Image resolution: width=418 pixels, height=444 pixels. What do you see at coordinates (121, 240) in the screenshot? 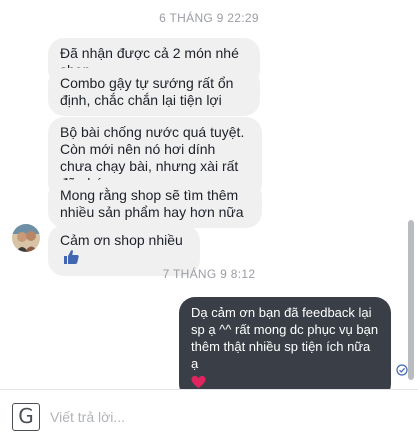
I see `message-text: Cảm ơn shop nhiều` at bounding box center [121, 240].